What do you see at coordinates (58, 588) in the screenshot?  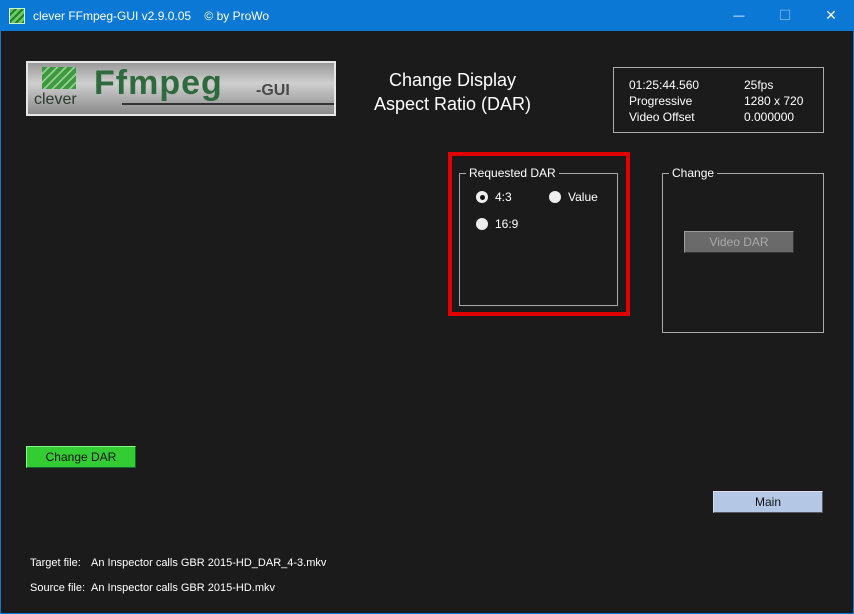 I see `source-file-label: Source file:` at bounding box center [58, 588].